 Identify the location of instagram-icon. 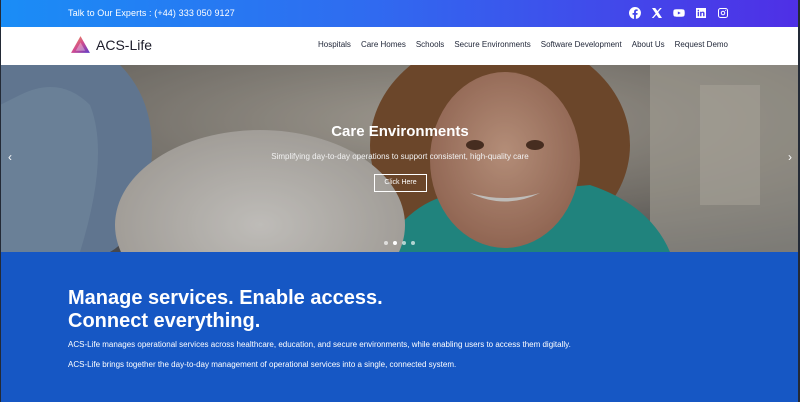
(723, 13).